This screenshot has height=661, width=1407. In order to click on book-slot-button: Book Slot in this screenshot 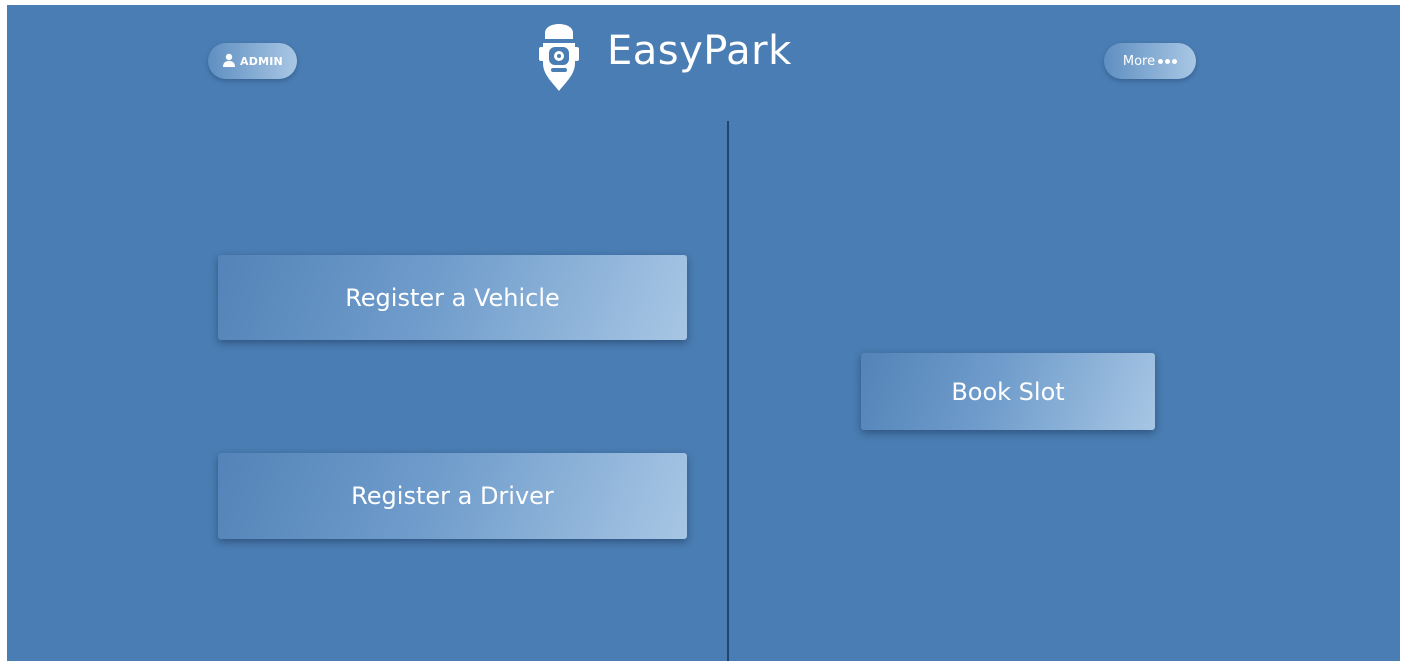, I will do `click(1008, 391)`.